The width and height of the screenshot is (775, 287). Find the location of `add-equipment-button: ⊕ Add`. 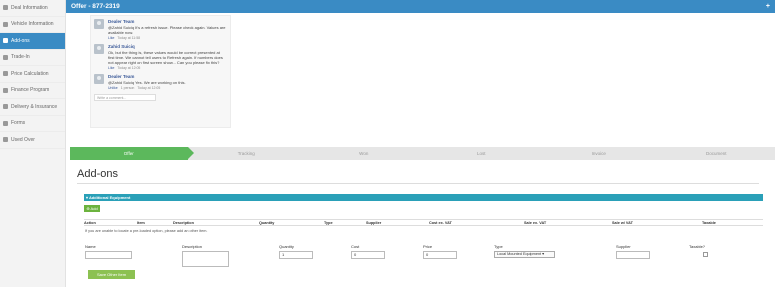

add-equipment-button: ⊕ Add is located at coordinates (92, 208).